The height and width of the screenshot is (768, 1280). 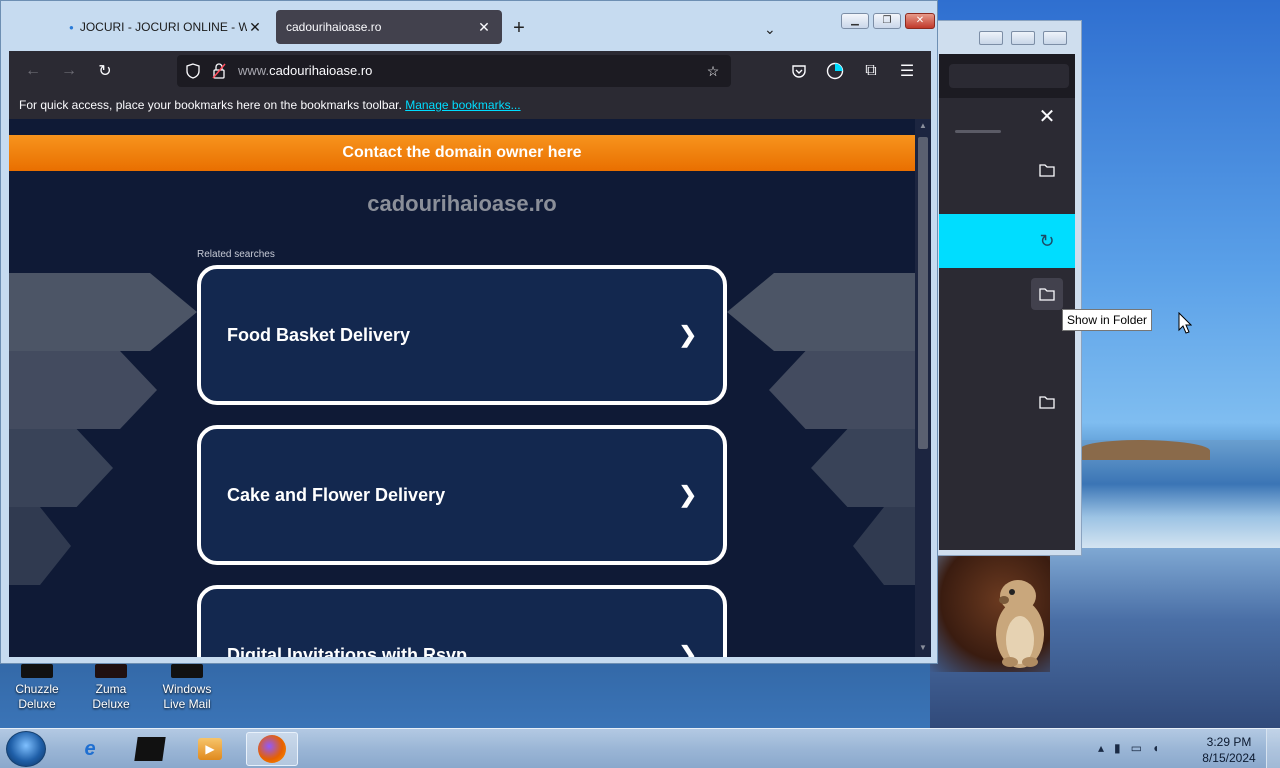 What do you see at coordinates (1185, 323) in the screenshot?
I see `mouse-cursor-icon` at bounding box center [1185, 323].